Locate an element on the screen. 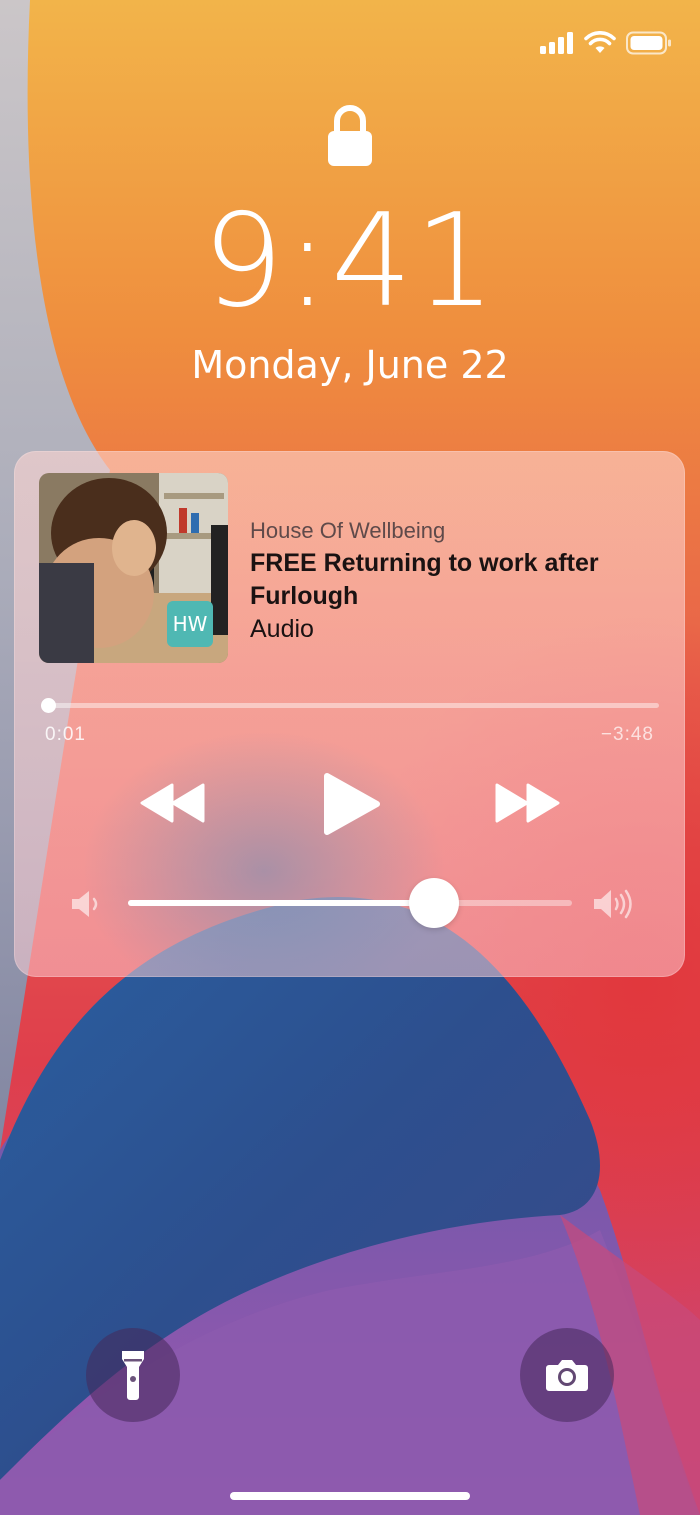 The width and height of the screenshot is (700, 1515). lock-icon is located at coordinates (350, 135).